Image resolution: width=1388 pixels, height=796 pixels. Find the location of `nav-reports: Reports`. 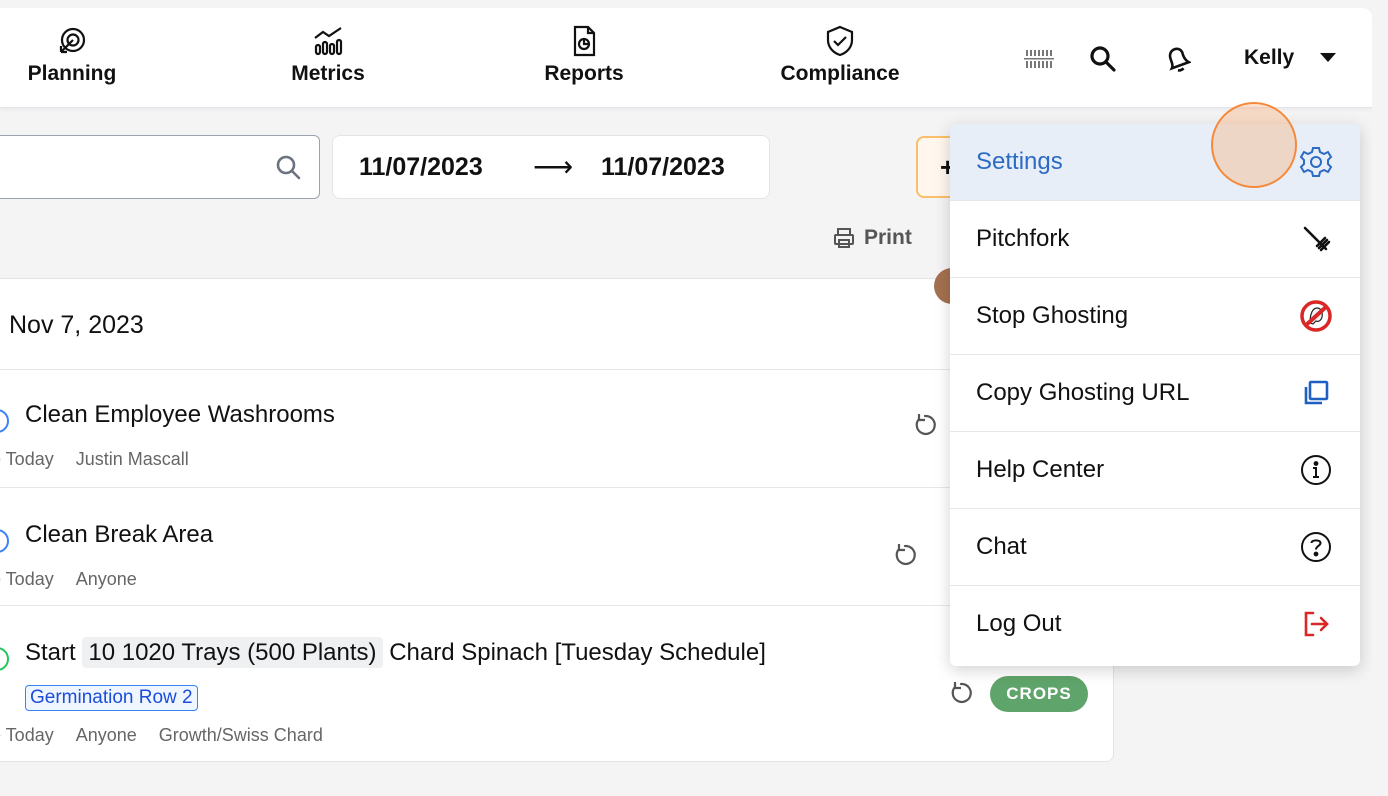

nav-reports: Reports is located at coordinates (584, 55).